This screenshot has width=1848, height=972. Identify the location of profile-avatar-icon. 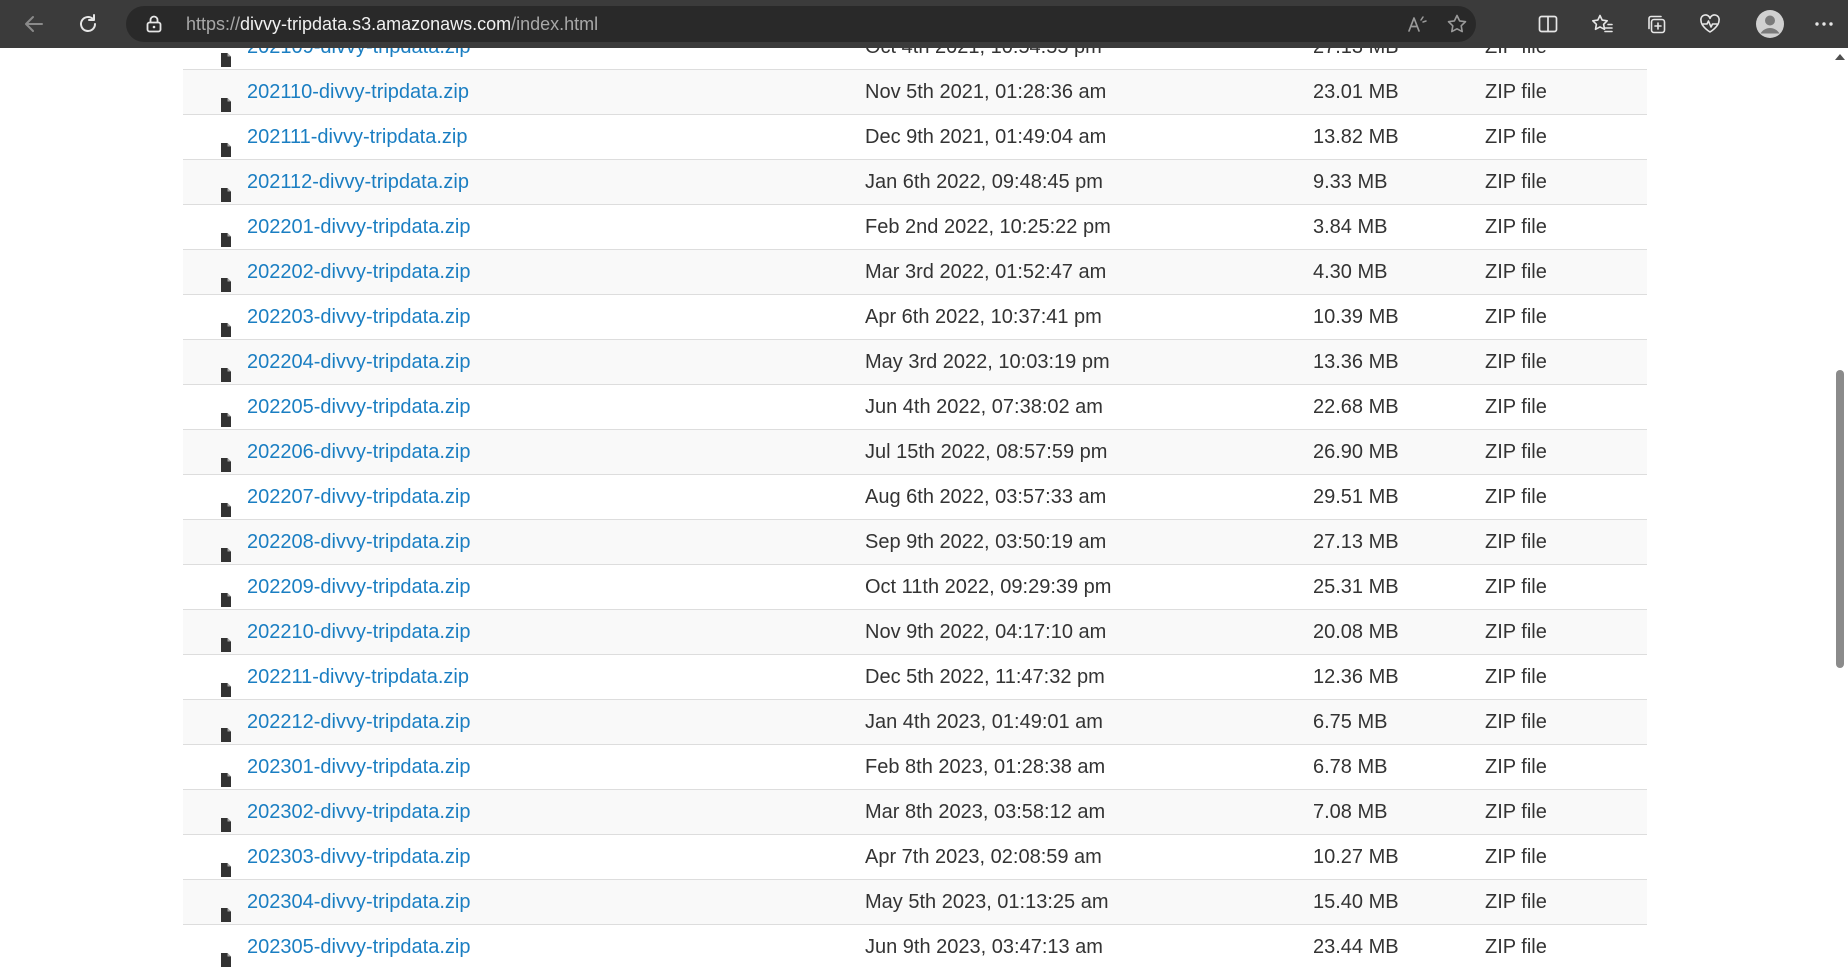
(1770, 24).